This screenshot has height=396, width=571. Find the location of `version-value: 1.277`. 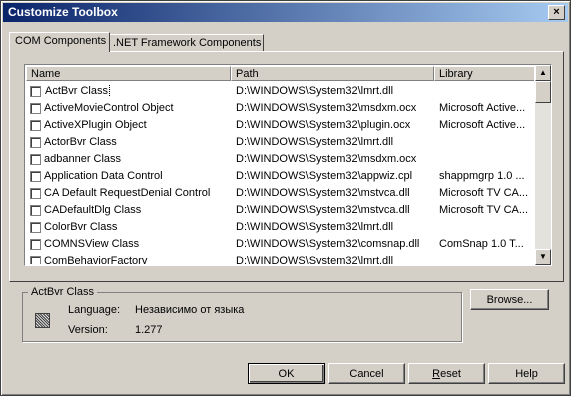

version-value: 1.277 is located at coordinates (149, 330).